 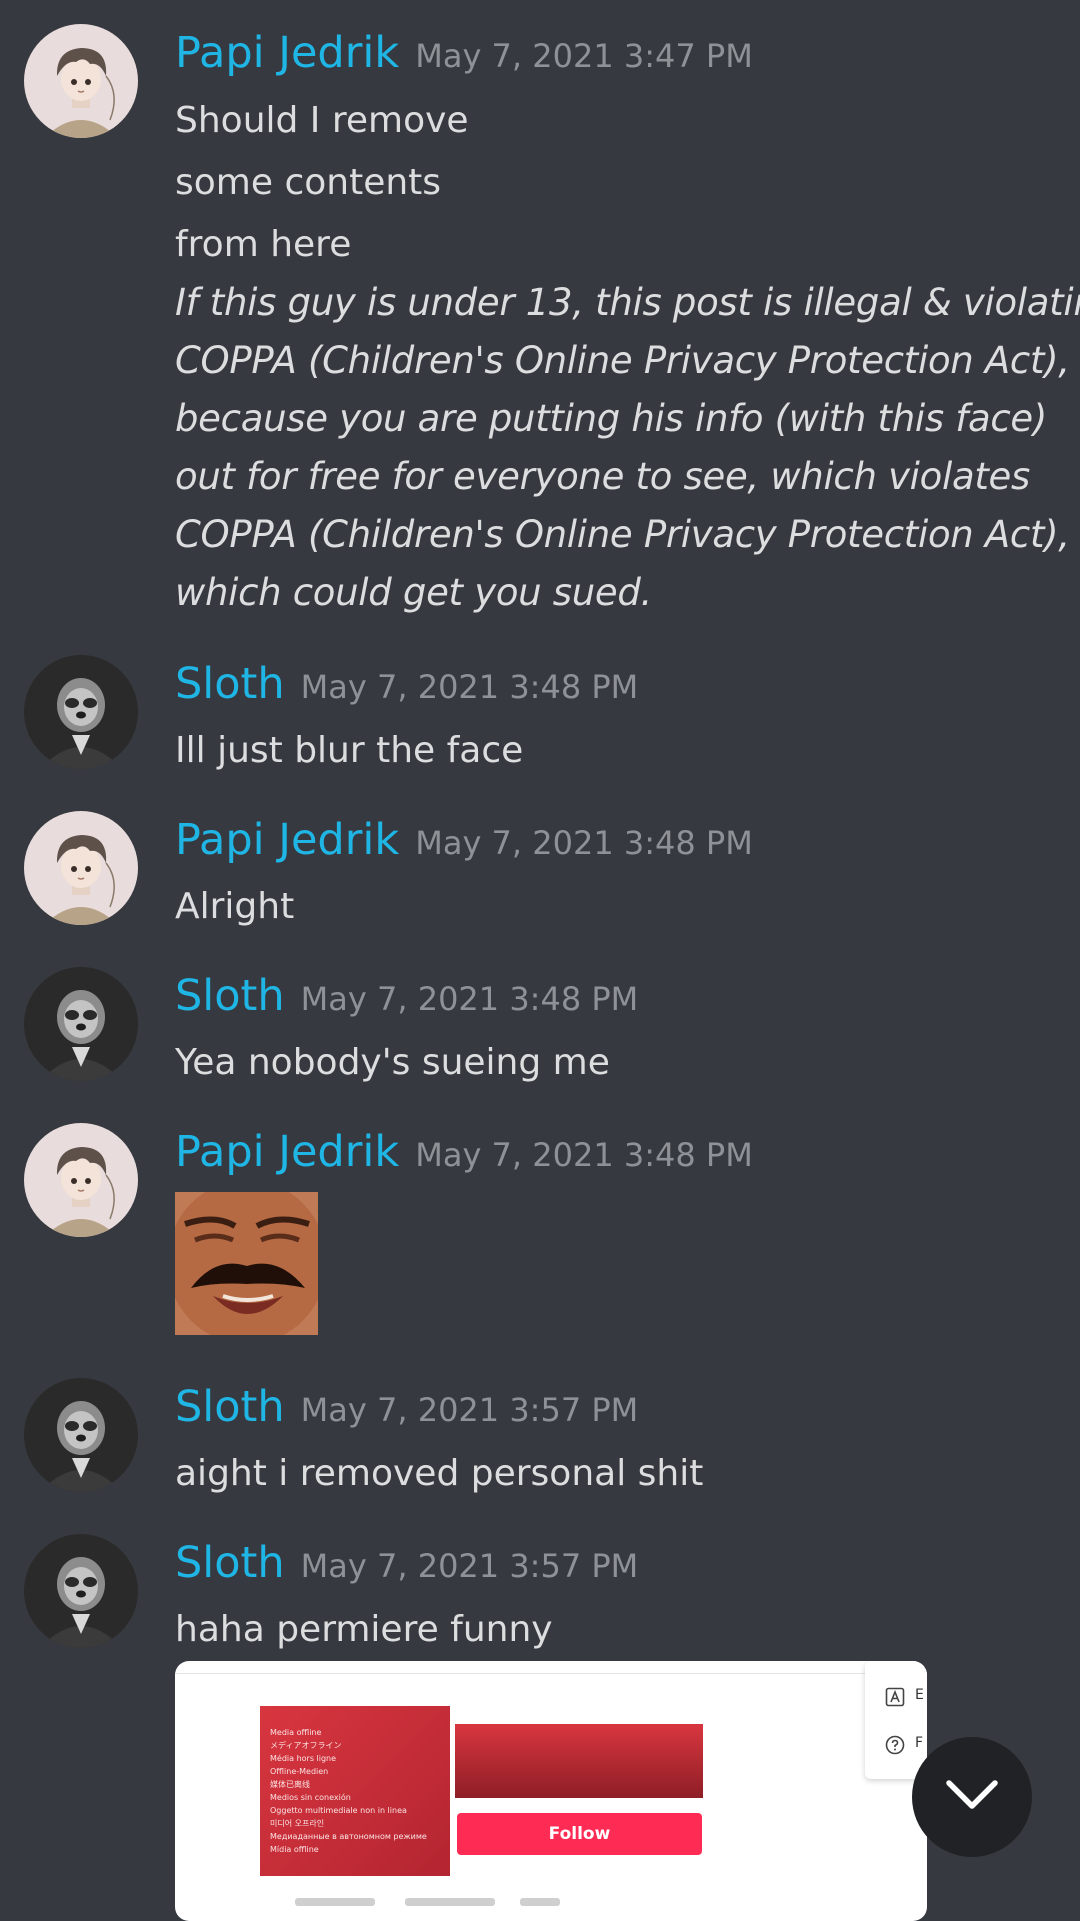 I want to click on quote-line: which could get you sued., so click(x=414, y=592).